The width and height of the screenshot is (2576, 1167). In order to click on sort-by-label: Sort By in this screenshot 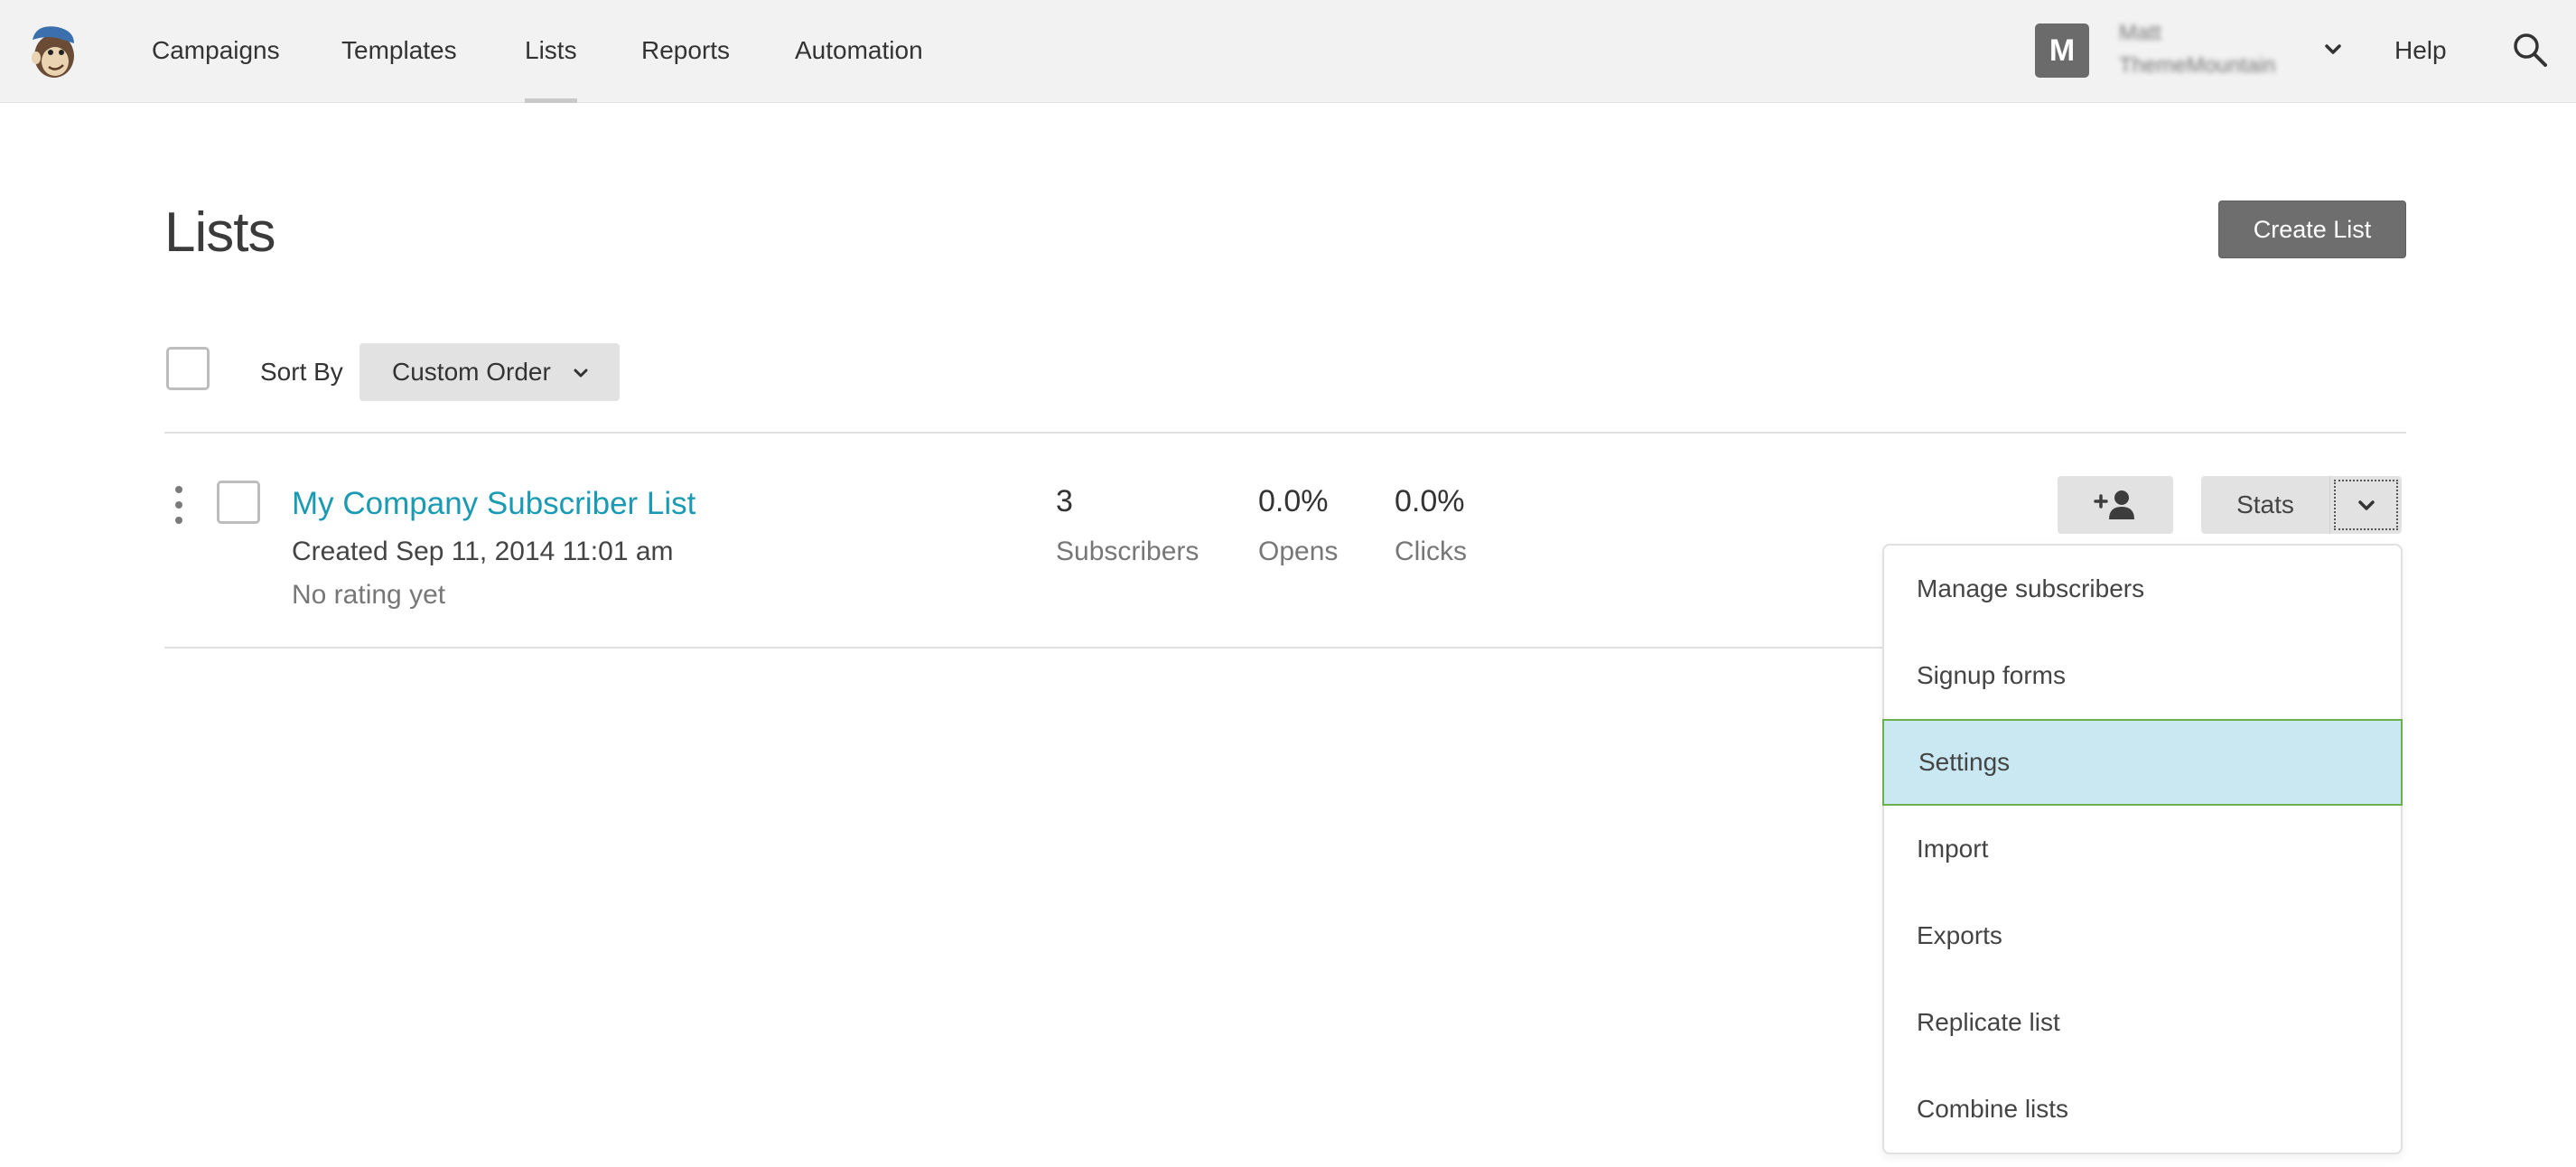, I will do `click(301, 372)`.